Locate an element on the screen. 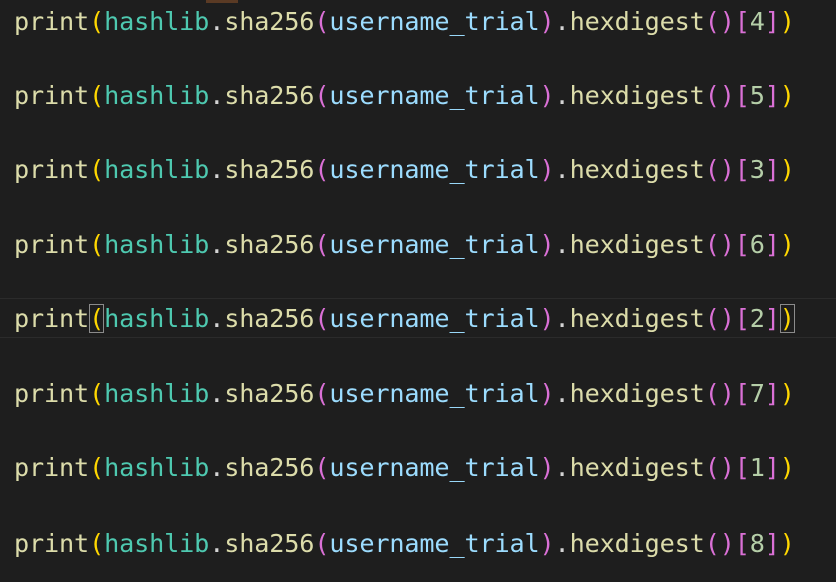 The height and width of the screenshot is (582, 836). close-paren-match: ) is located at coordinates (787, 318).